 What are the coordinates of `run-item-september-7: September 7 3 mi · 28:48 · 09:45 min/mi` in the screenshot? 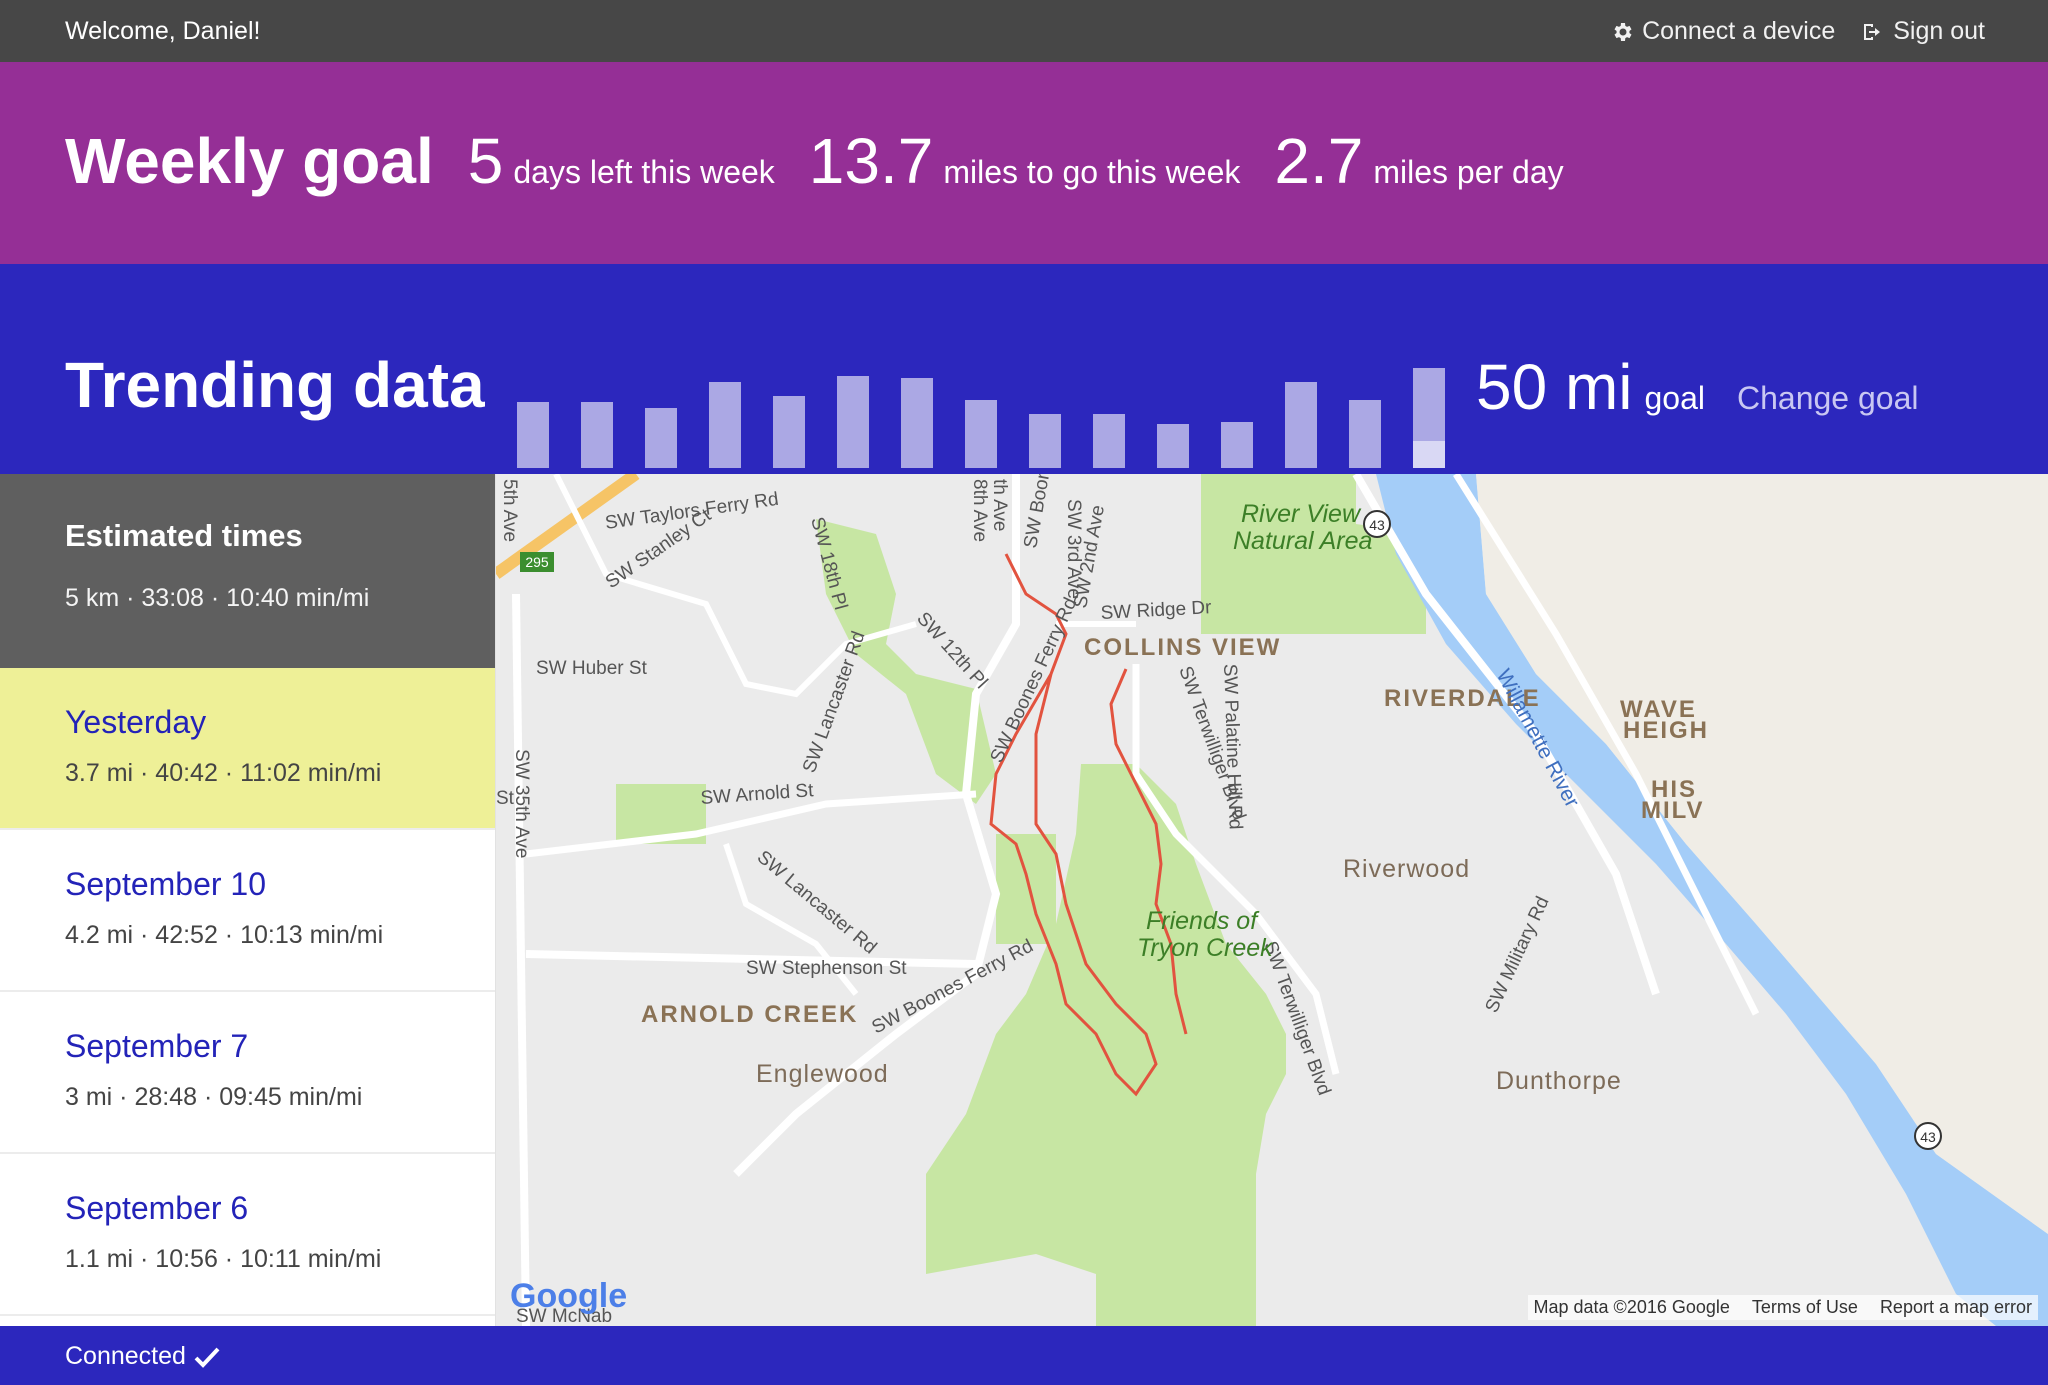 It's located at (247, 1073).